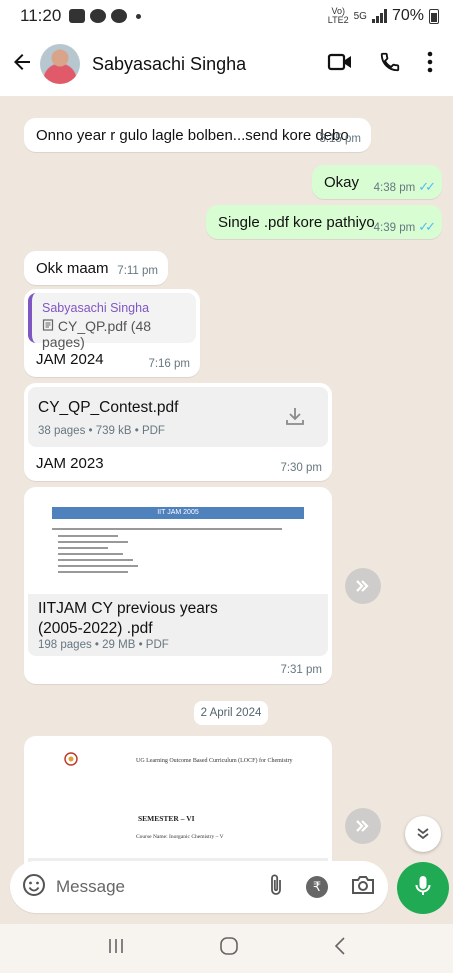 The image size is (453, 973). What do you see at coordinates (72, 268) in the screenshot?
I see `message-text: Okk maam` at bounding box center [72, 268].